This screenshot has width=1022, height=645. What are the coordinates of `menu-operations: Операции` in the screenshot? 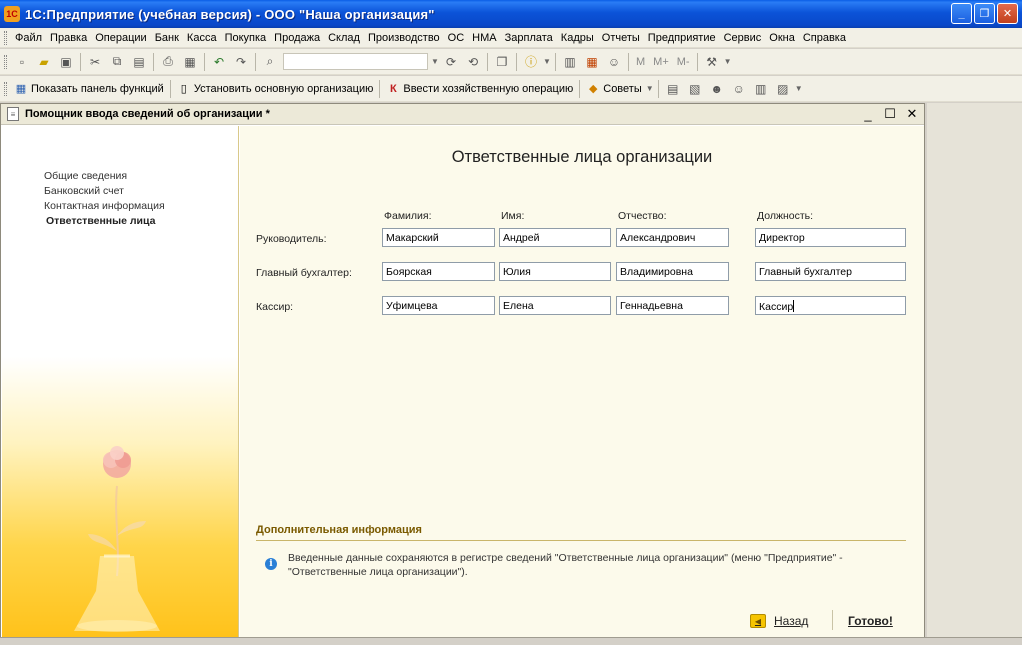 It's located at (120, 38).